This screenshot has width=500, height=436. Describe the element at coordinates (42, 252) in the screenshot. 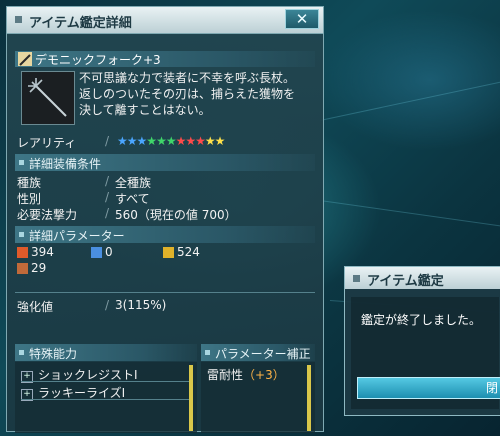

I see `attack-value: 394` at that location.